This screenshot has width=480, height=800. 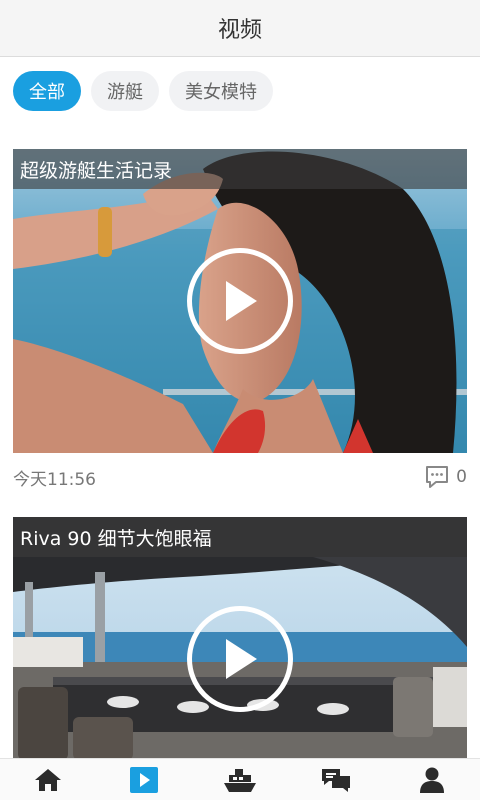 I want to click on video-play-icon, so click(x=144, y=779).